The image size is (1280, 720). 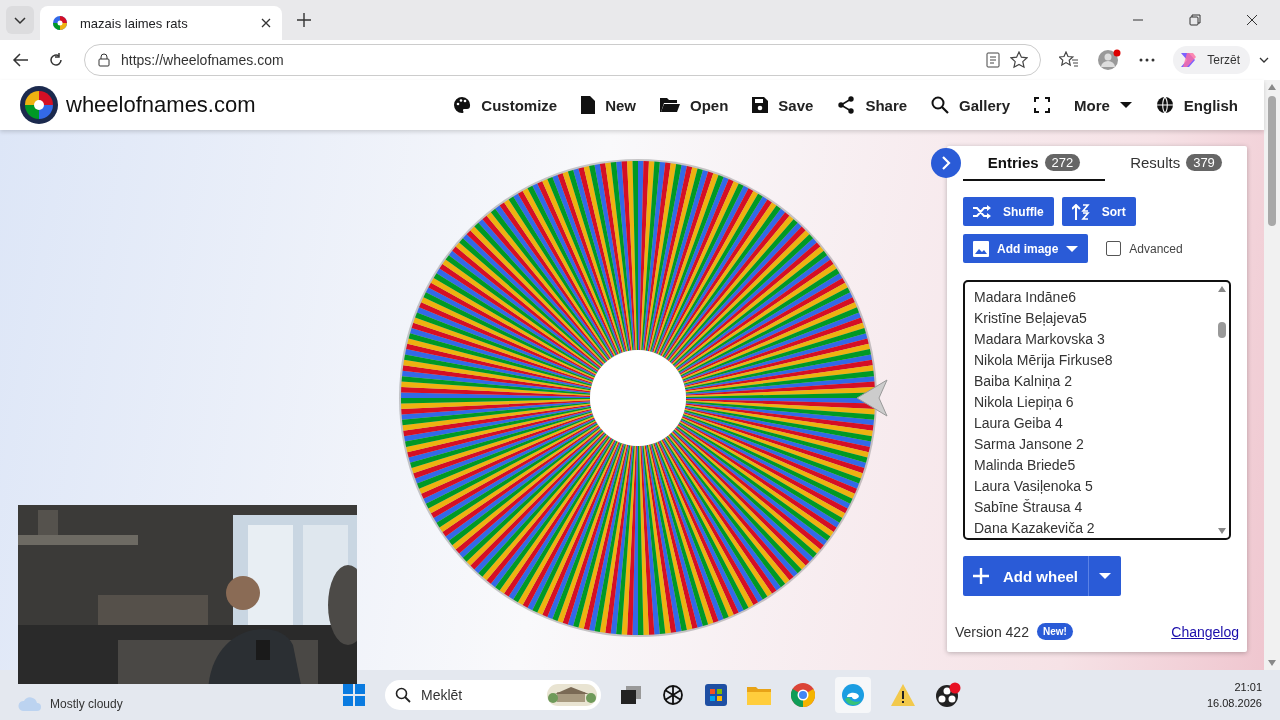 What do you see at coordinates (1042, 105) in the screenshot?
I see `fullscreen-icon` at bounding box center [1042, 105].